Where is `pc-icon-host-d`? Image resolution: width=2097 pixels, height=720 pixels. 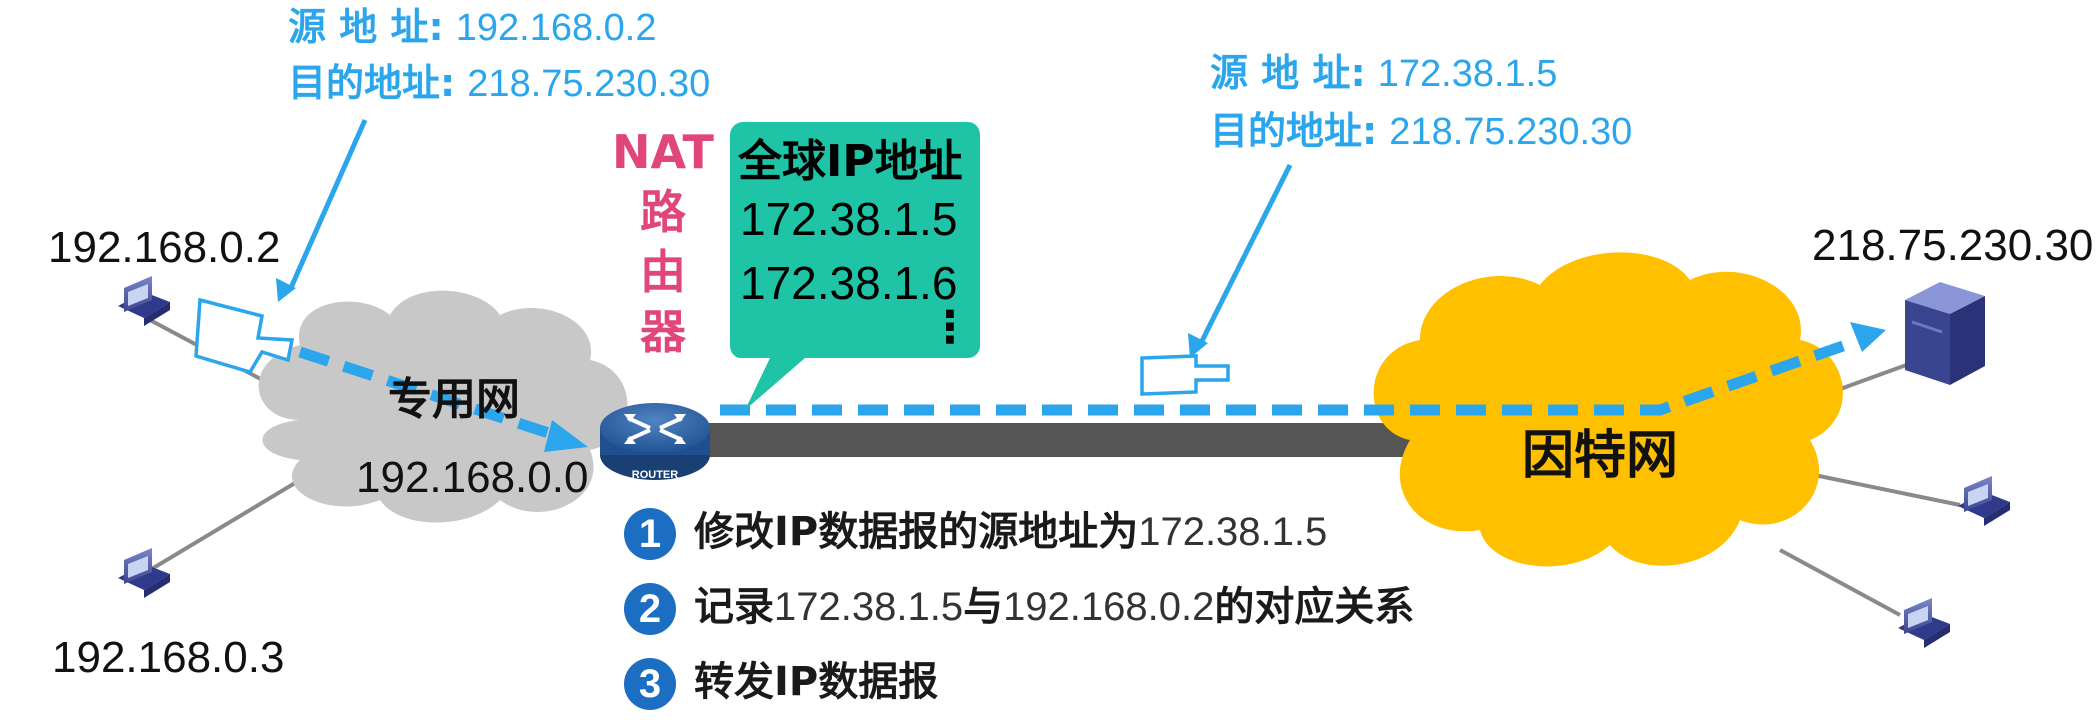 pc-icon-host-d is located at coordinates (1924, 623).